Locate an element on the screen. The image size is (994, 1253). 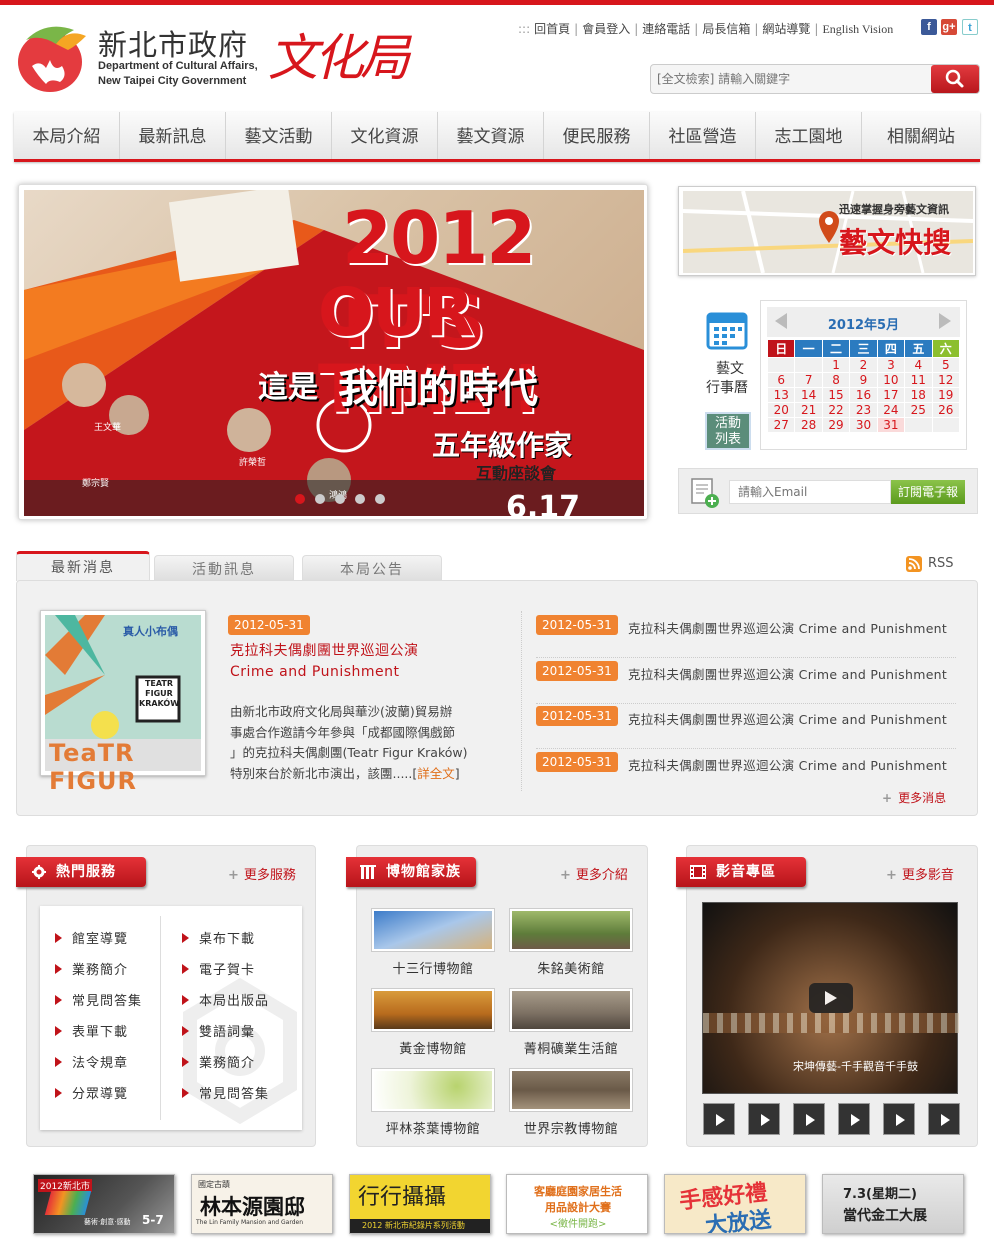
subscribe-button: 訂閱電子報 is located at coordinates (928, 492).